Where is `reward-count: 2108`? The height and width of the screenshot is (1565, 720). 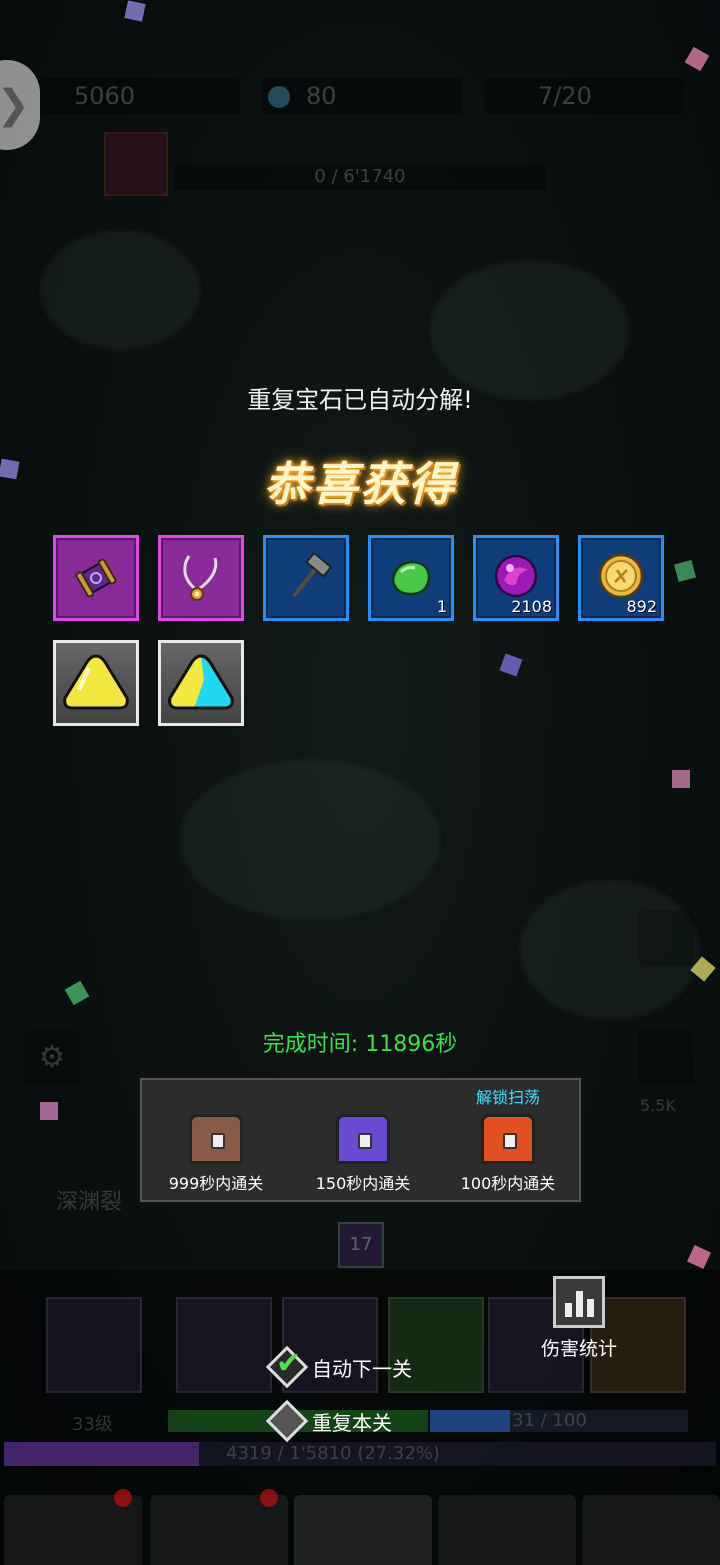
reward-count: 2108 is located at coordinates (531, 606).